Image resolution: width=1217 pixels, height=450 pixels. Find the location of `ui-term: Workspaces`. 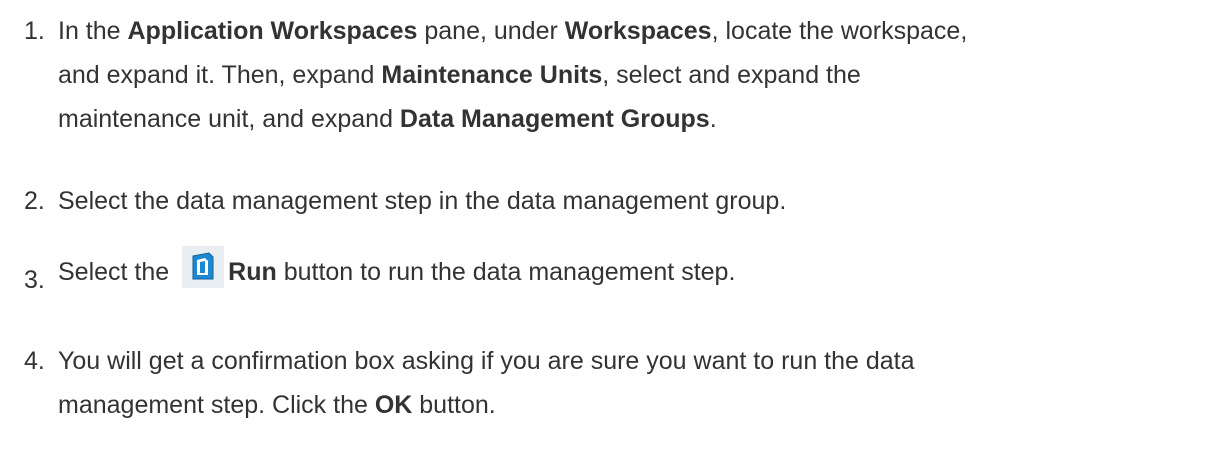

ui-term: Workspaces is located at coordinates (638, 31).